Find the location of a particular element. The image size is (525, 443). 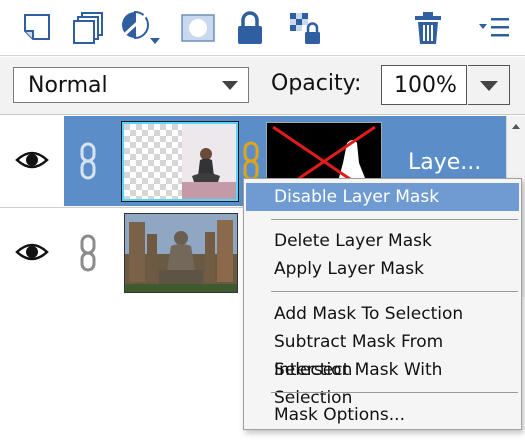

layers-toolbar is located at coordinates (262, 28).